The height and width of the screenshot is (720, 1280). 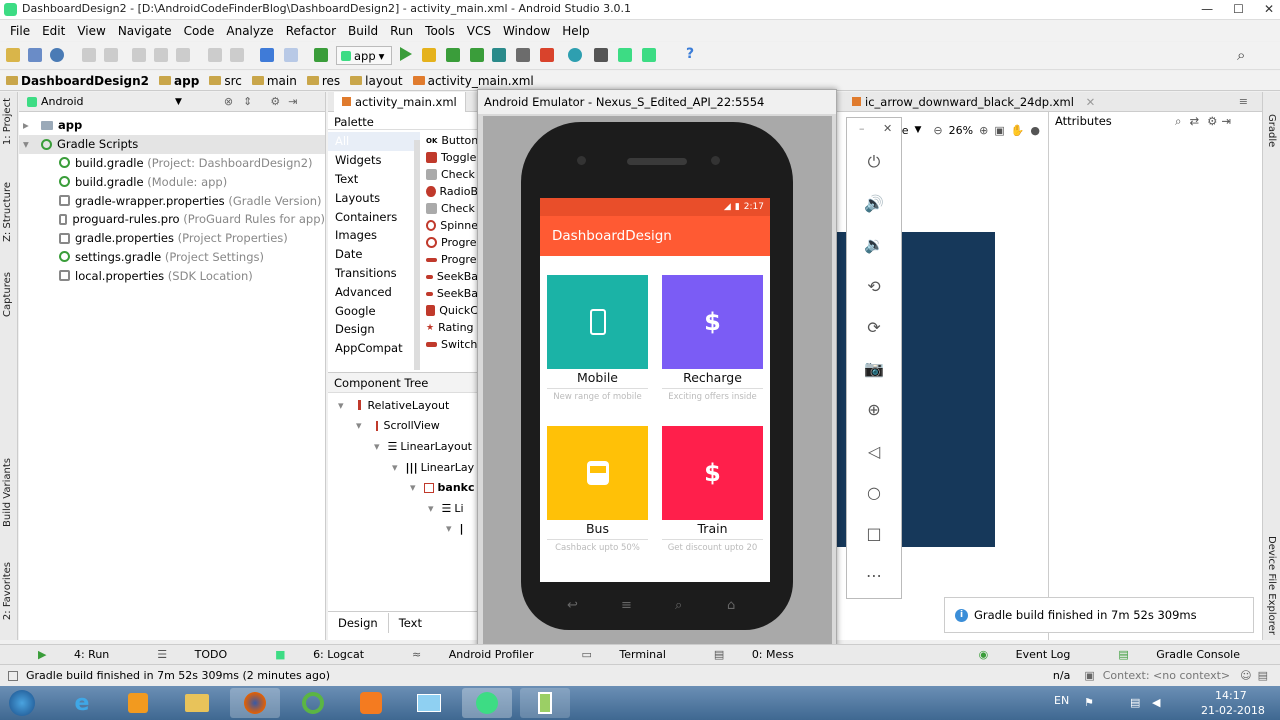 I want to click on back-key-icon: ↩, so click(x=572, y=605).